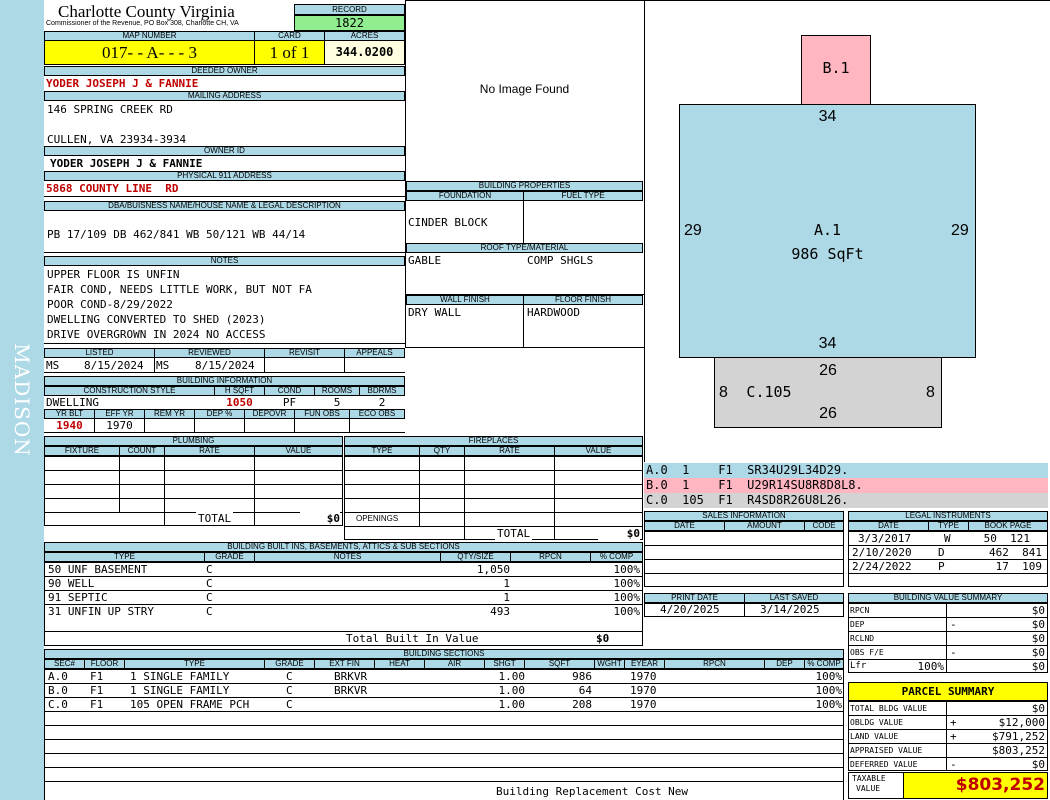 This screenshot has width=1050, height=800. I want to click on builtin-qty: 1, so click(506, 583).